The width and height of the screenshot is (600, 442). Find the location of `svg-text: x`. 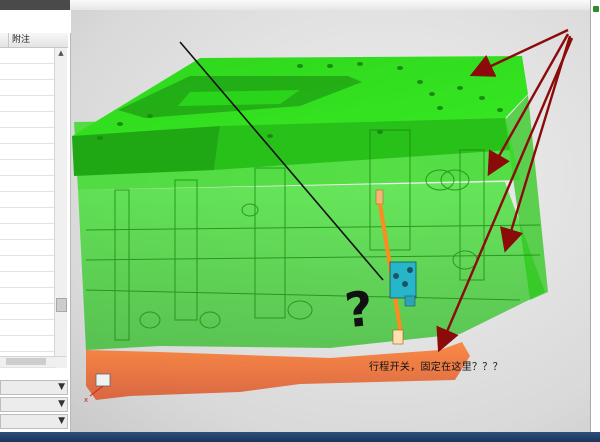

svg-text: x is located at coordinates (86, 400).